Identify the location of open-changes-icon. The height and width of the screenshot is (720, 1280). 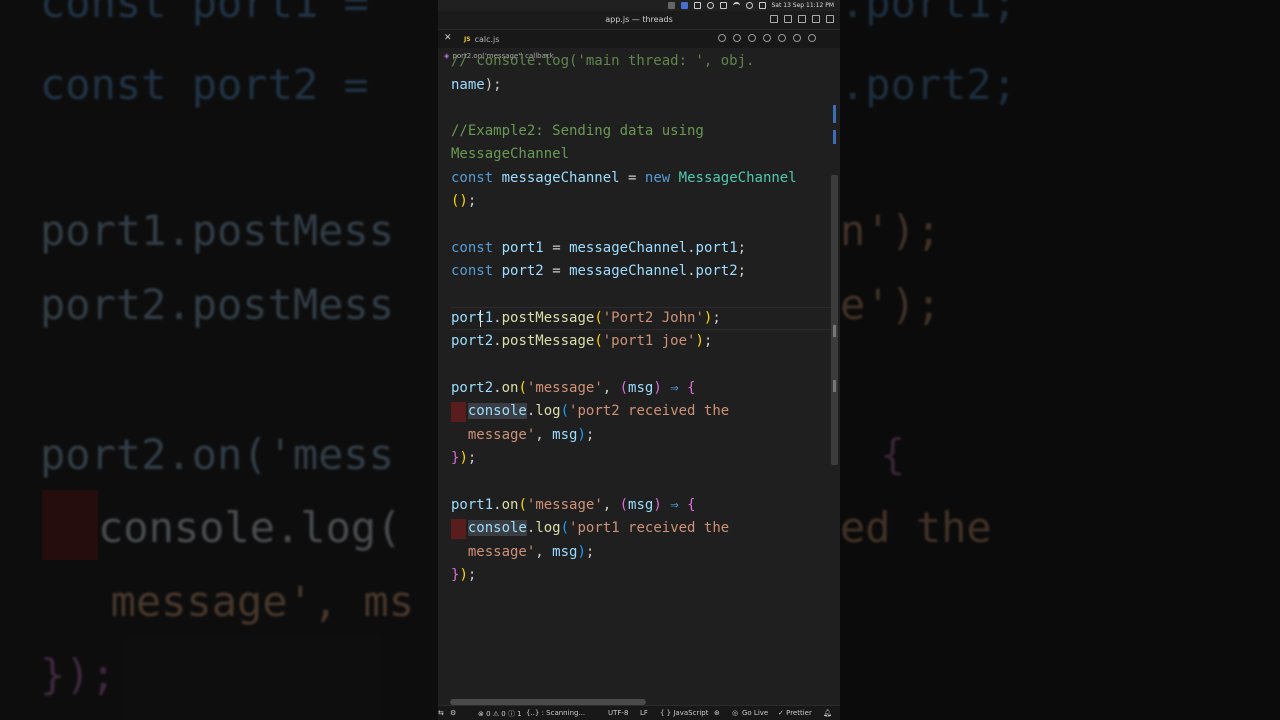
(722, 38).